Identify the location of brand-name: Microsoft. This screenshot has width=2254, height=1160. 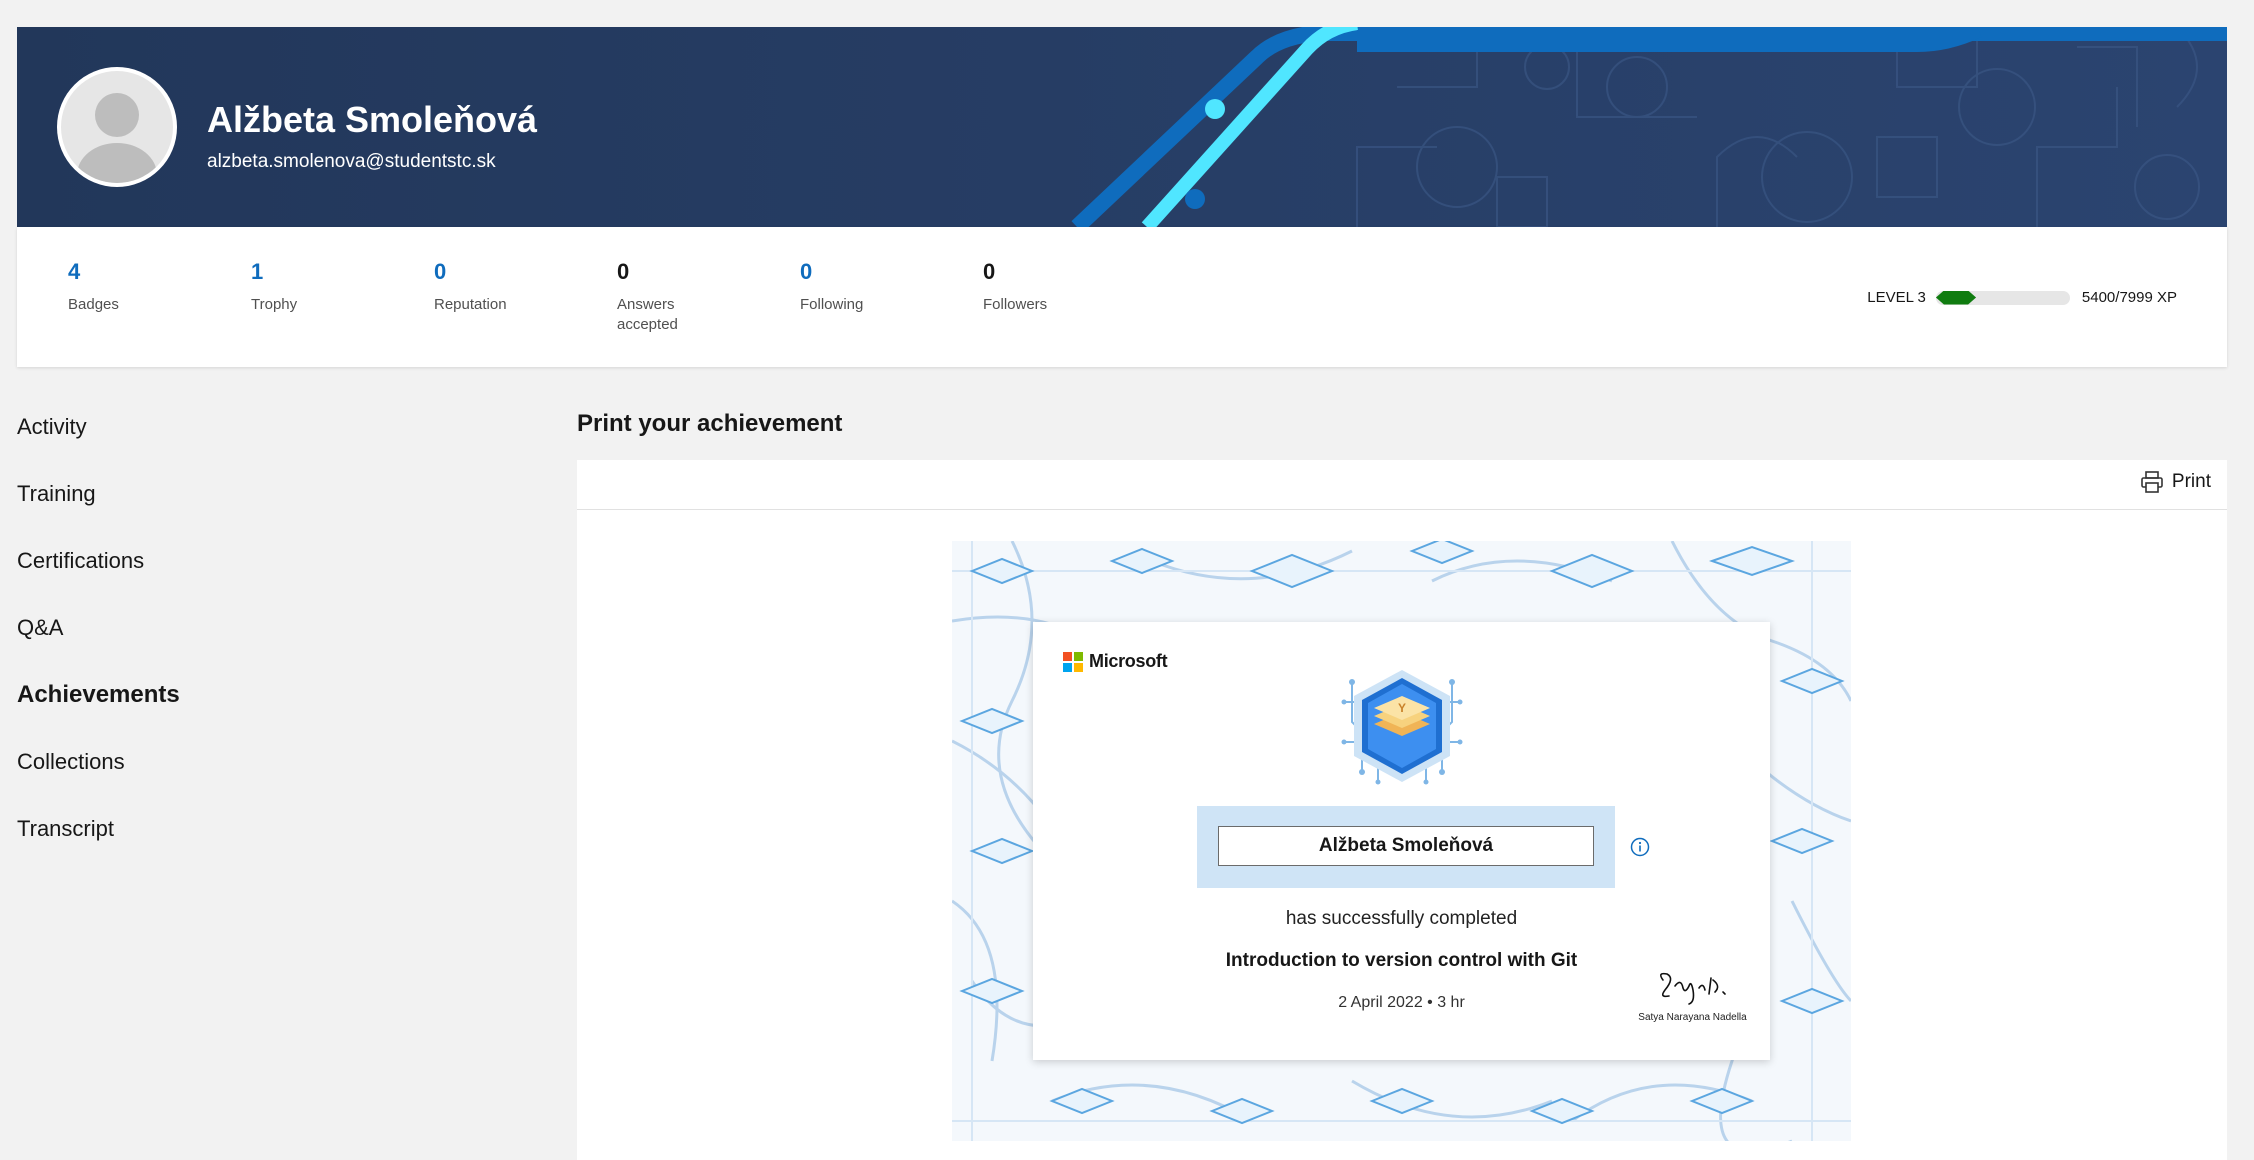
(1128, 661).